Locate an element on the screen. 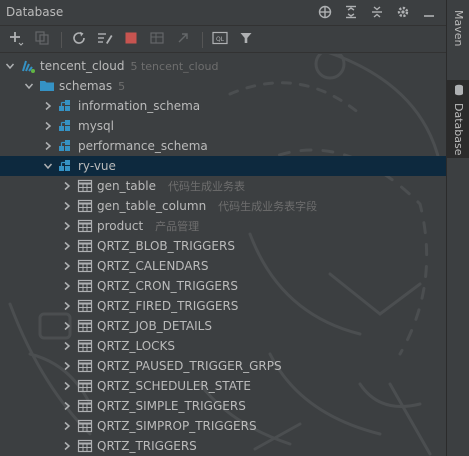 Image resolution: width=469 pixels, height=456 pixels. tree-node-label: QRTZ_BLOB_TRIGGERS is located at coordinates (166, 246).